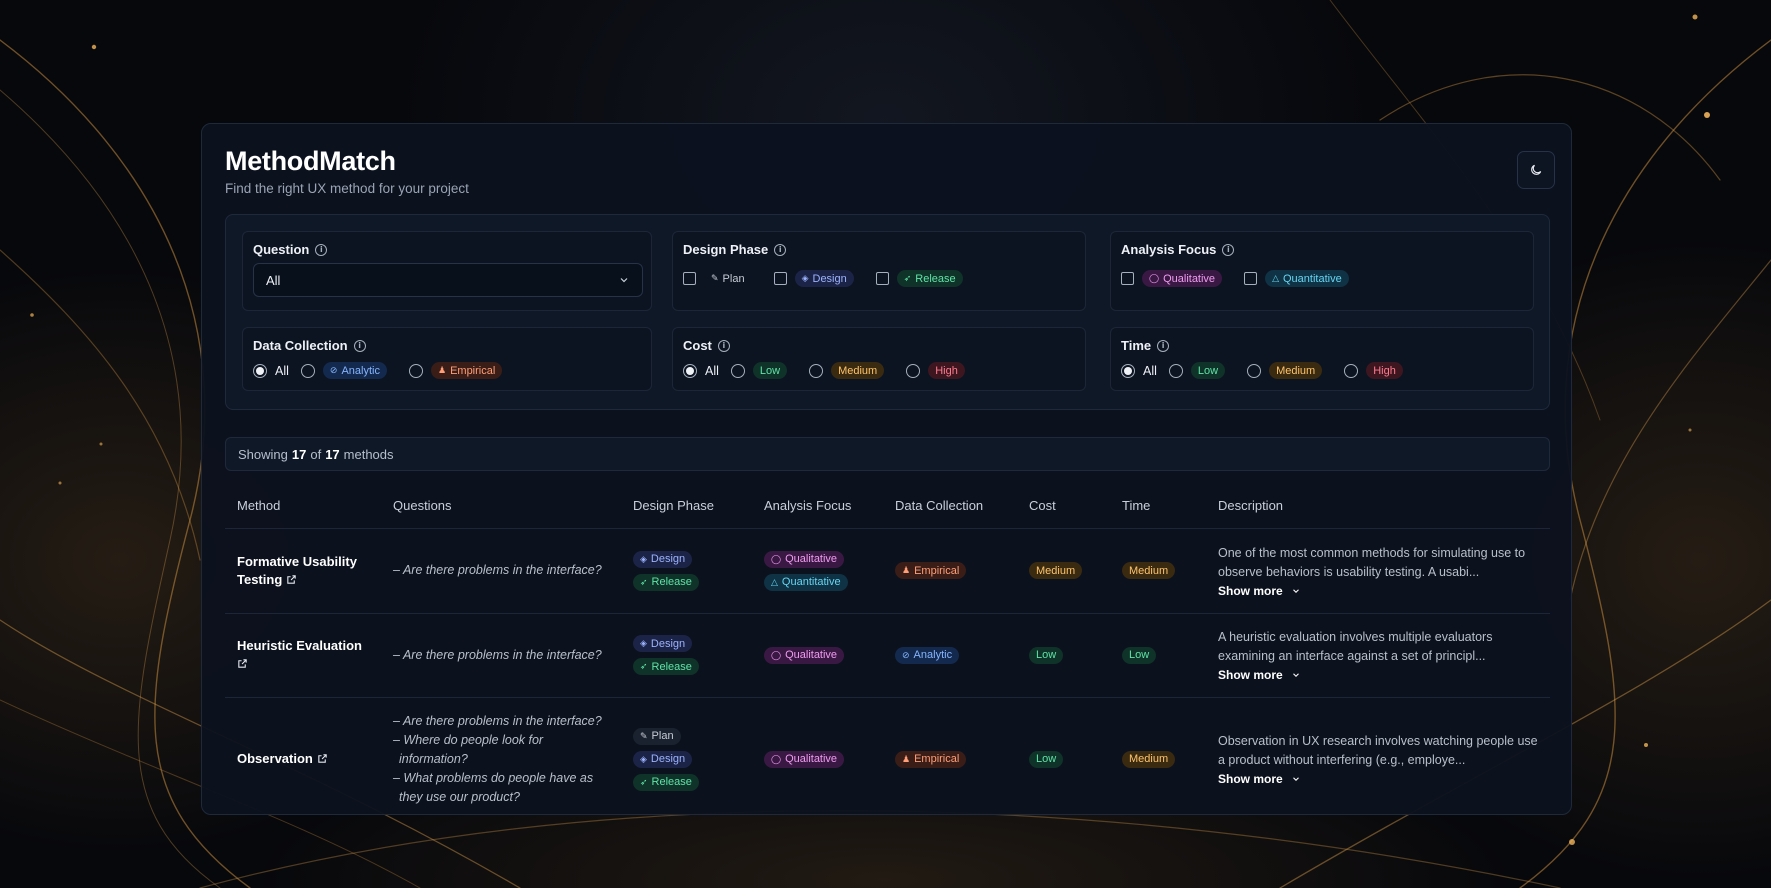  What do you see at coordinates (689, 278) in the screenshot?
I see `plan-checkbox` at bounding box center [689, 278].